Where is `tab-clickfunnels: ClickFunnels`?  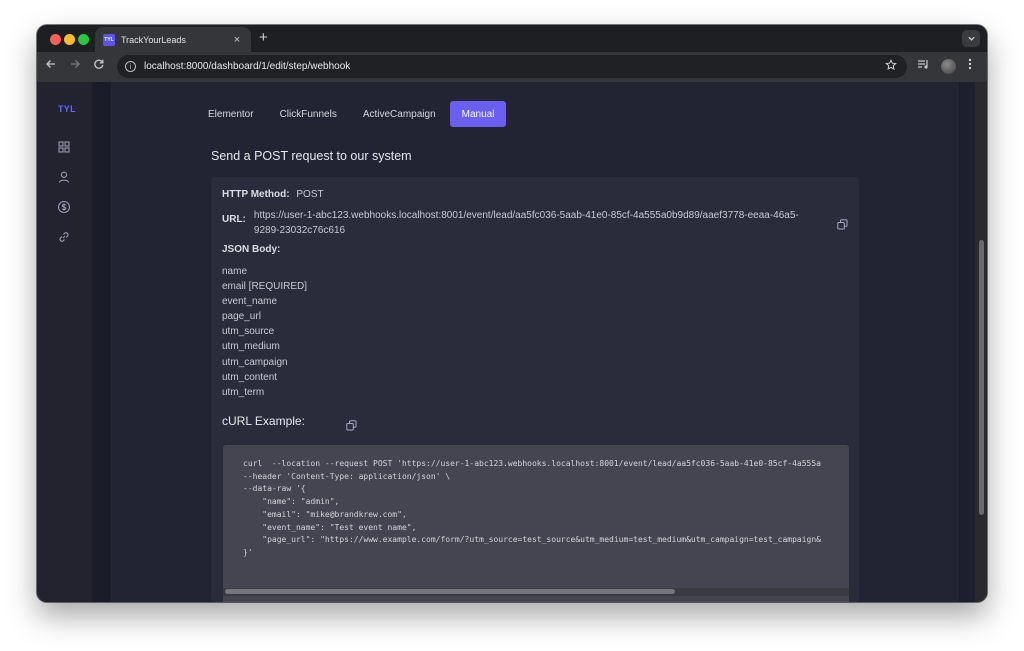 tab-clickfunnels: ClickFunnels is located at coordinates (308, 114).